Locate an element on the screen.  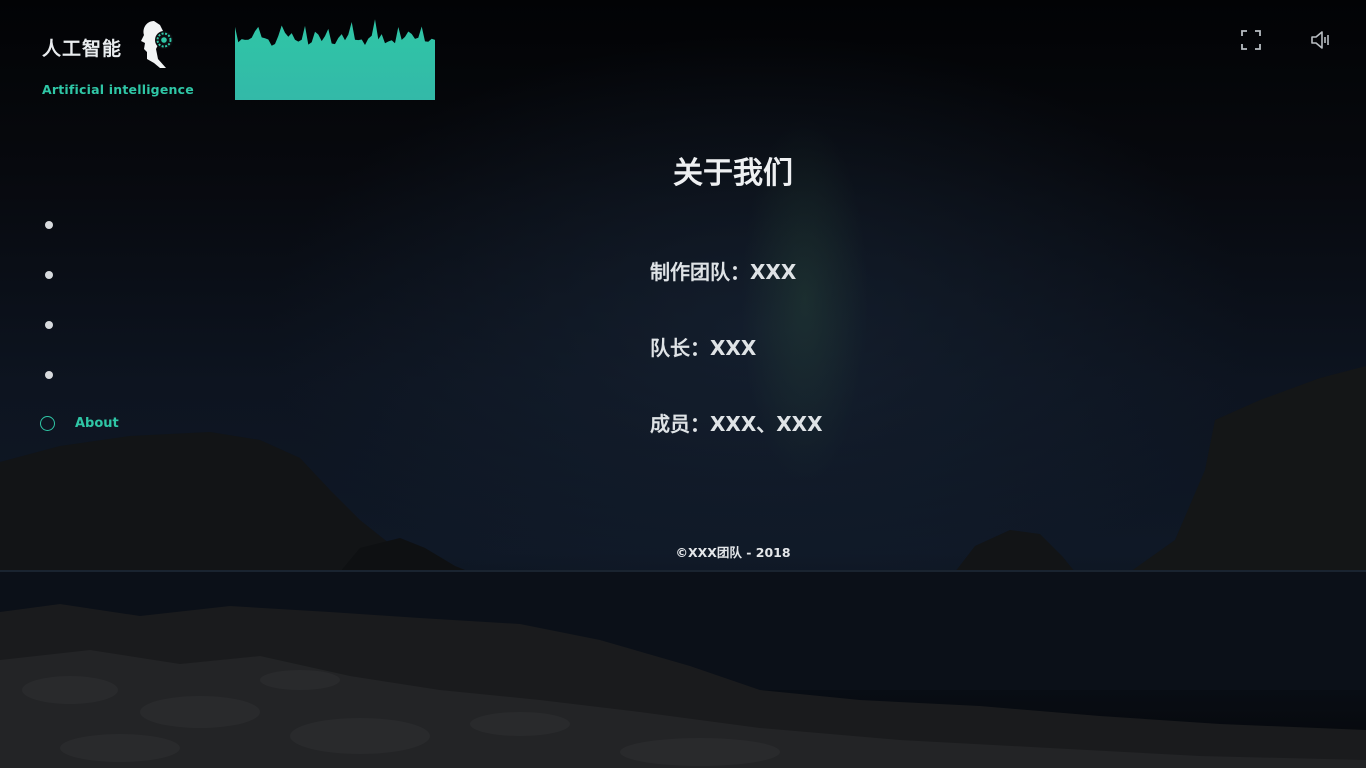
fullscreen-icon is located at coordinates (1251, 40).